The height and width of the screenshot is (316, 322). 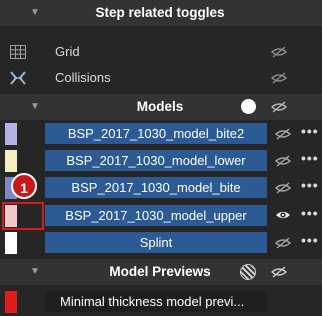 I want to click on section-title: Step related toggles, so click(x=160, y=12).